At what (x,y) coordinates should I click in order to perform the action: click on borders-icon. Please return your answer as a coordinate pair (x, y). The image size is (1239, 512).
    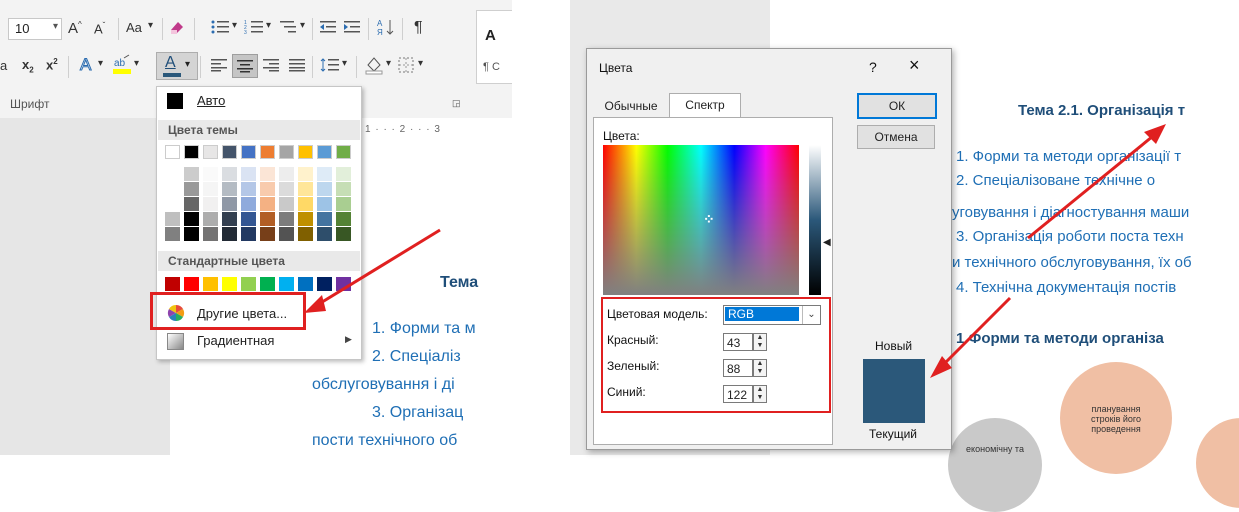
    Looking at the image, I should click on (406, 65).